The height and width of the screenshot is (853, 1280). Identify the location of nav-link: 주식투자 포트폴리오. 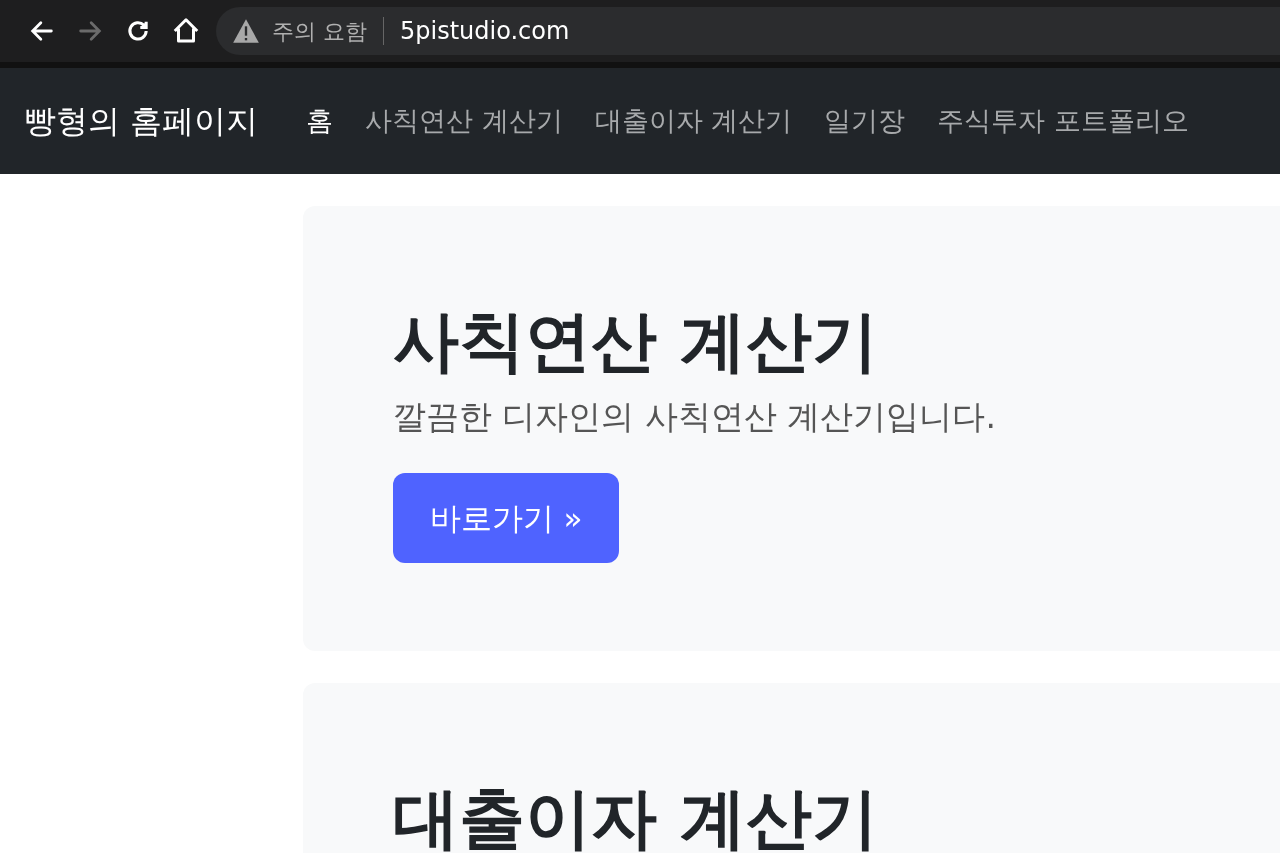
(1063, 121).